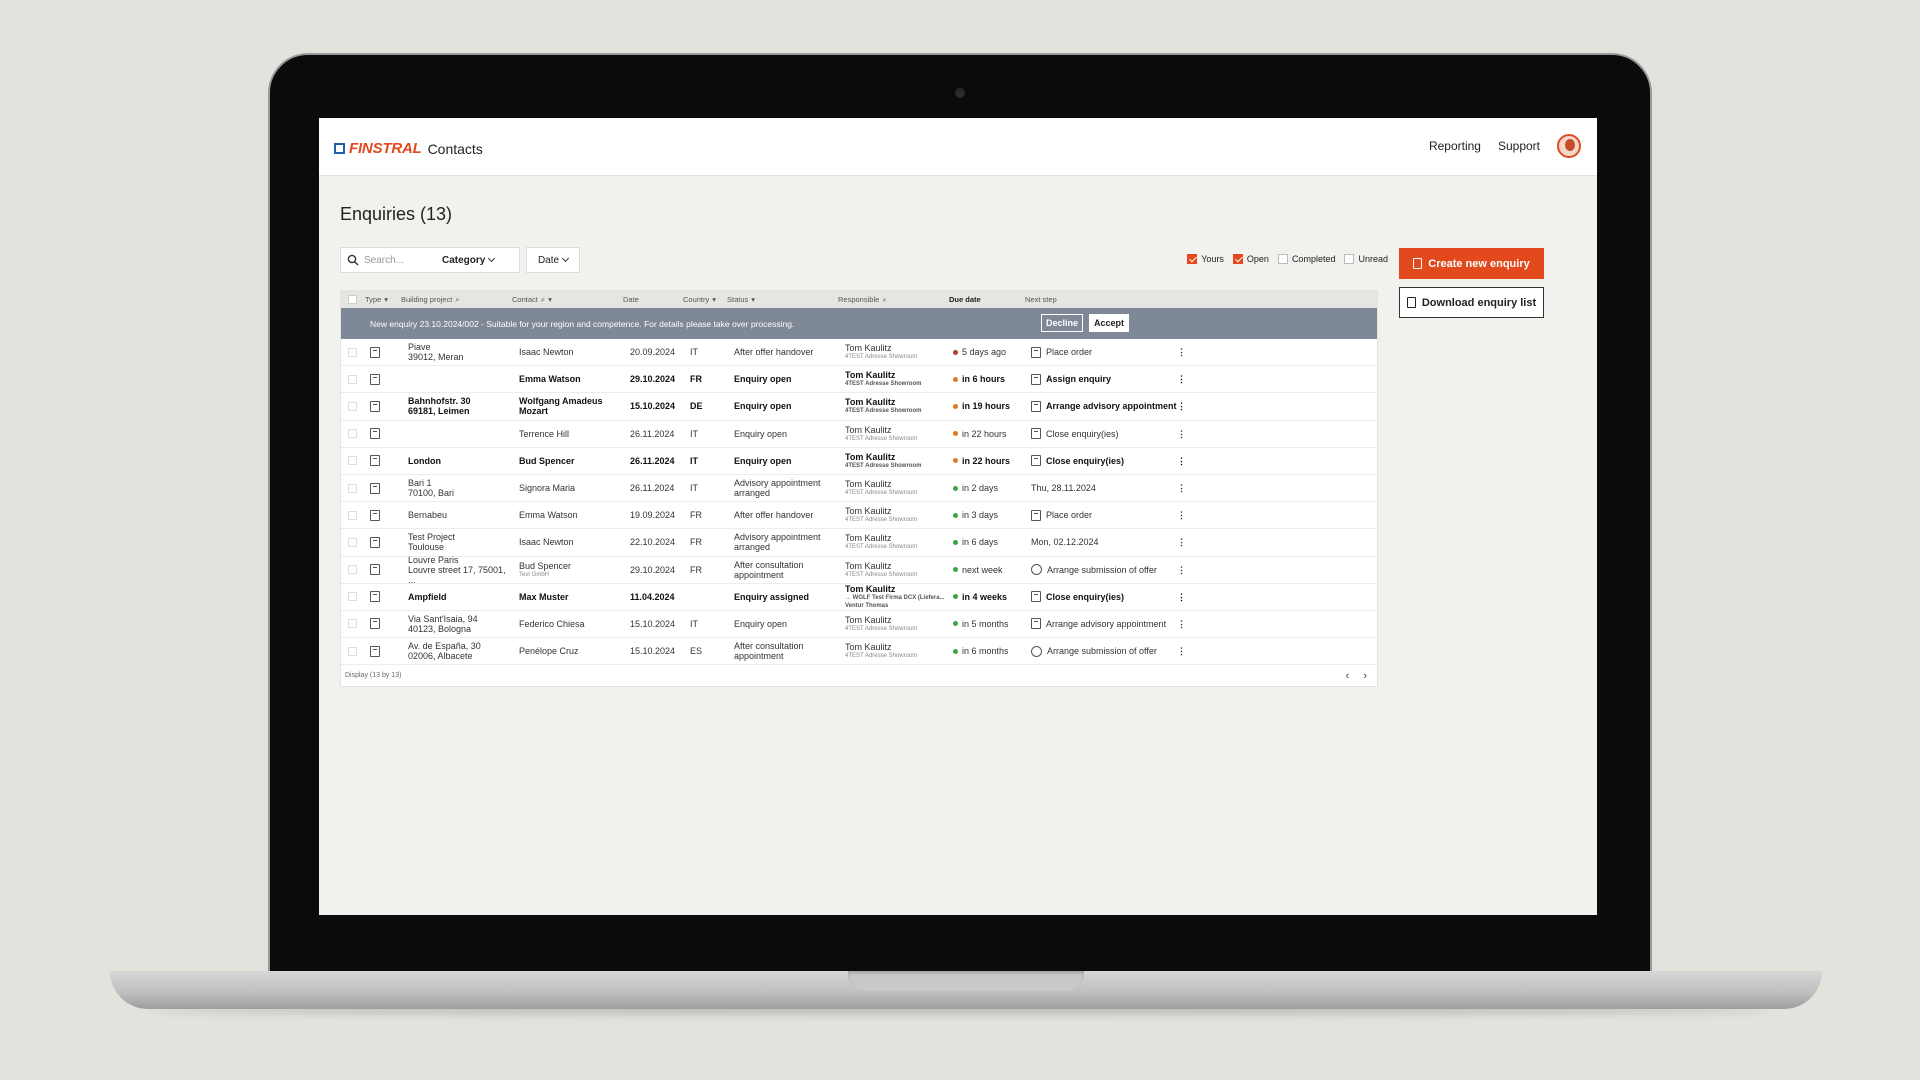 This screenshot has width=1920, height=1080. I want to click on avatar, so click(1569, 146).